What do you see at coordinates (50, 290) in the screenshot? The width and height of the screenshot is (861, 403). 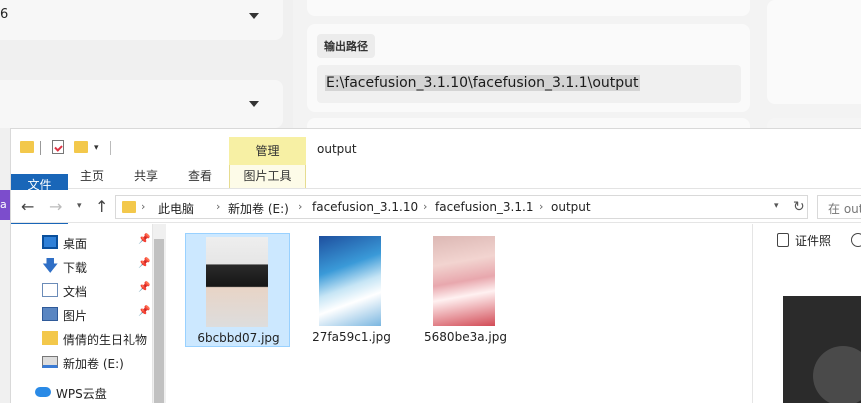 I see `documents-icon` at bounding box center [50, 290].